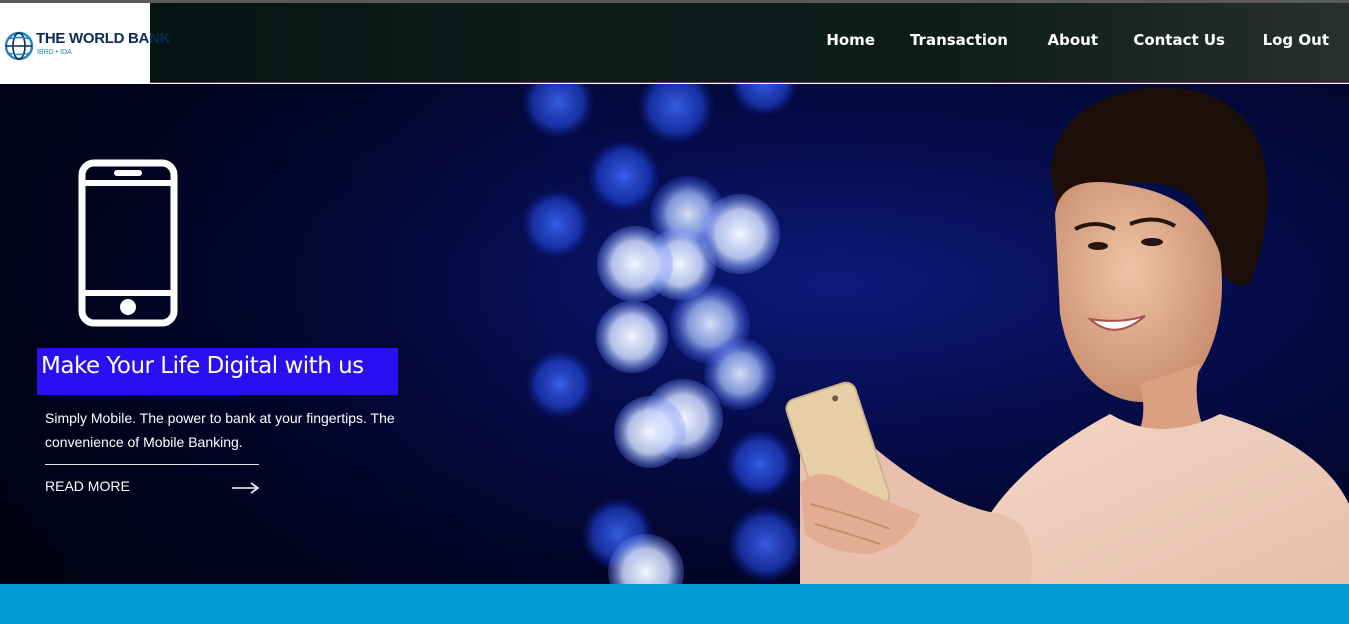 Image resolution: width=1349 pixels, height=624 pixels. What do you see at coordinates (959, 40) in the screenshot?
I see `nav-transaction: Transaction` at bounding box center [959, 40].